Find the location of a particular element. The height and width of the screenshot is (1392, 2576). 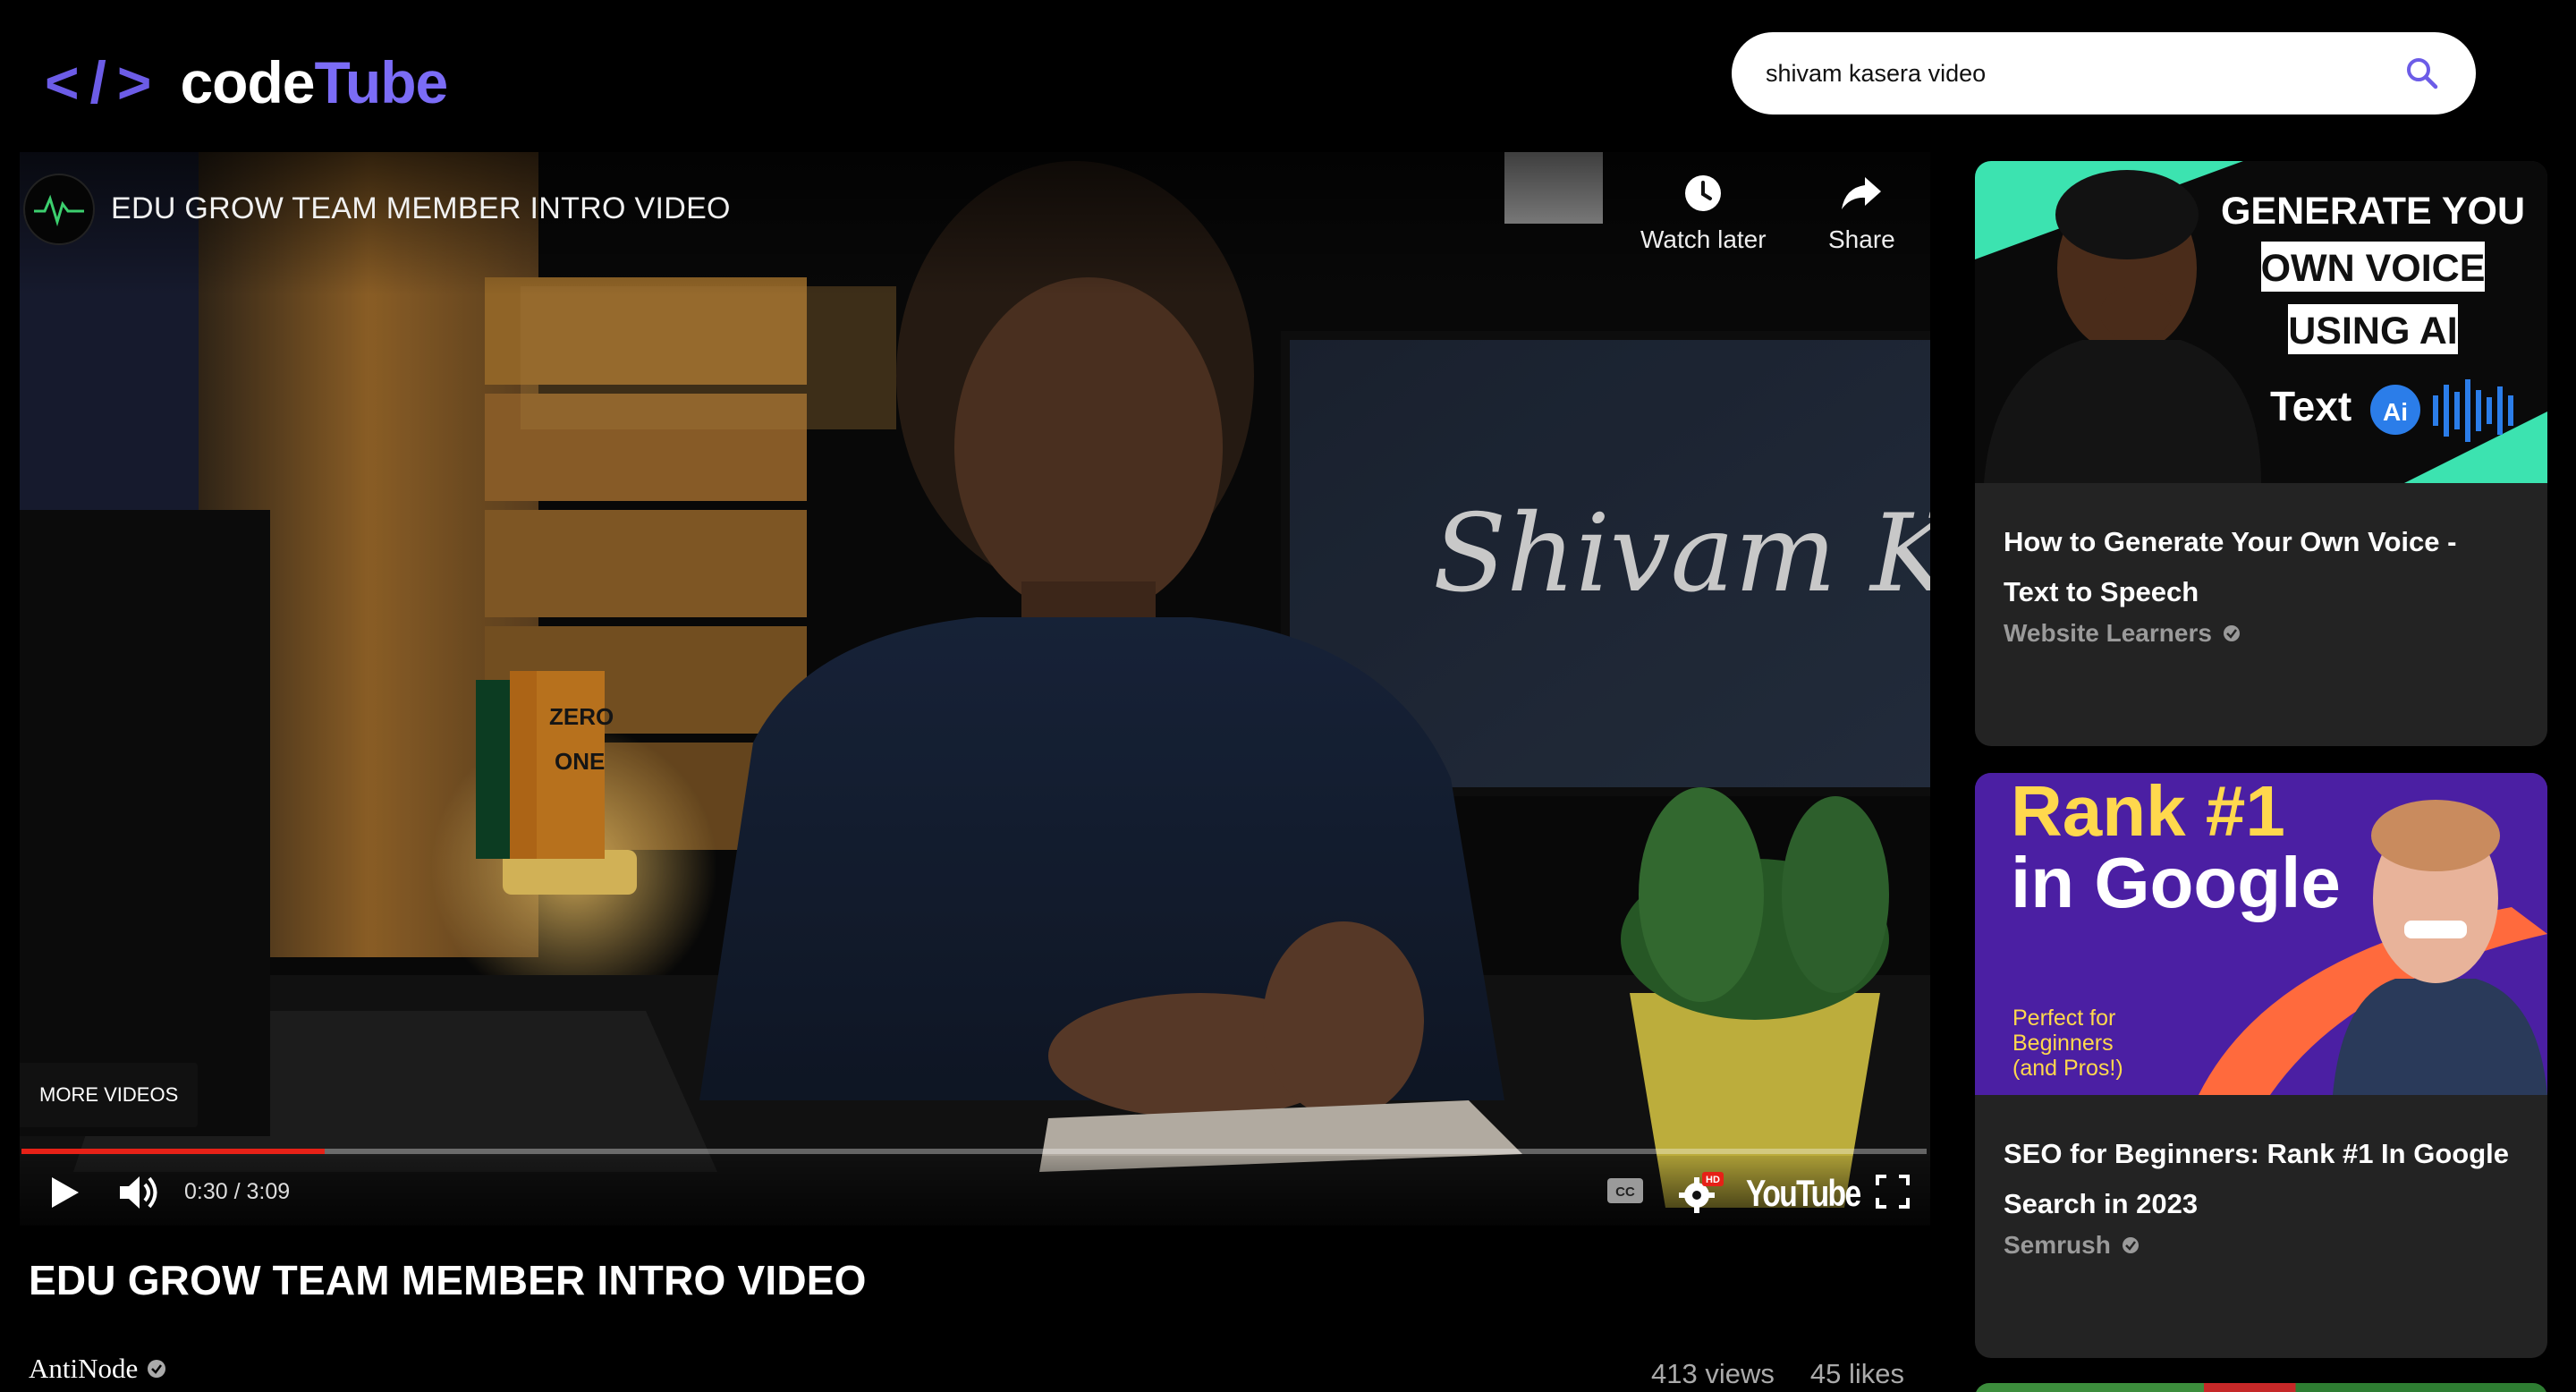

video-stats: 413 views 45 likes is located at coordinates (1777, 1374).